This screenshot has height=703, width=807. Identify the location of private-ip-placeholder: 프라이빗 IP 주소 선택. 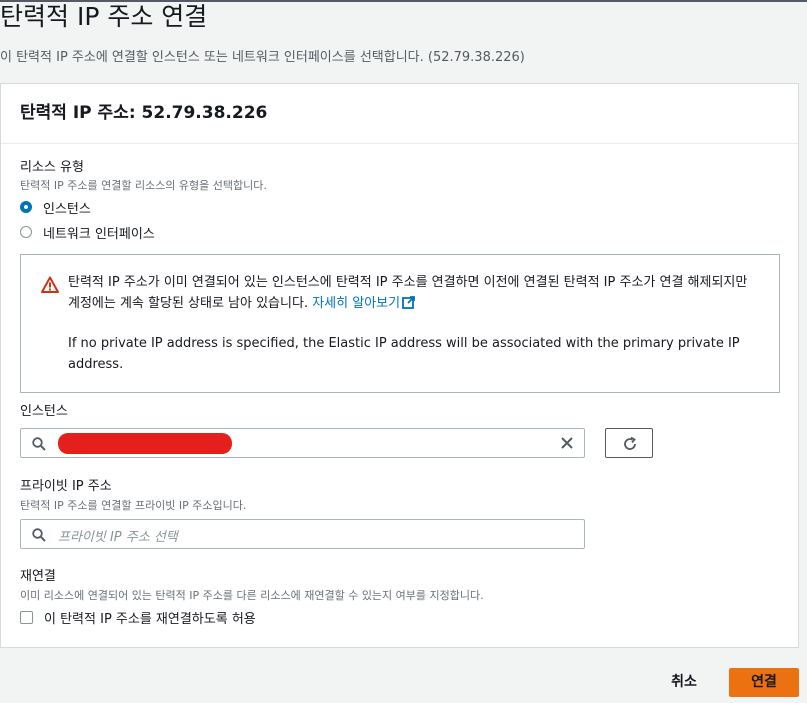
(118, 537).